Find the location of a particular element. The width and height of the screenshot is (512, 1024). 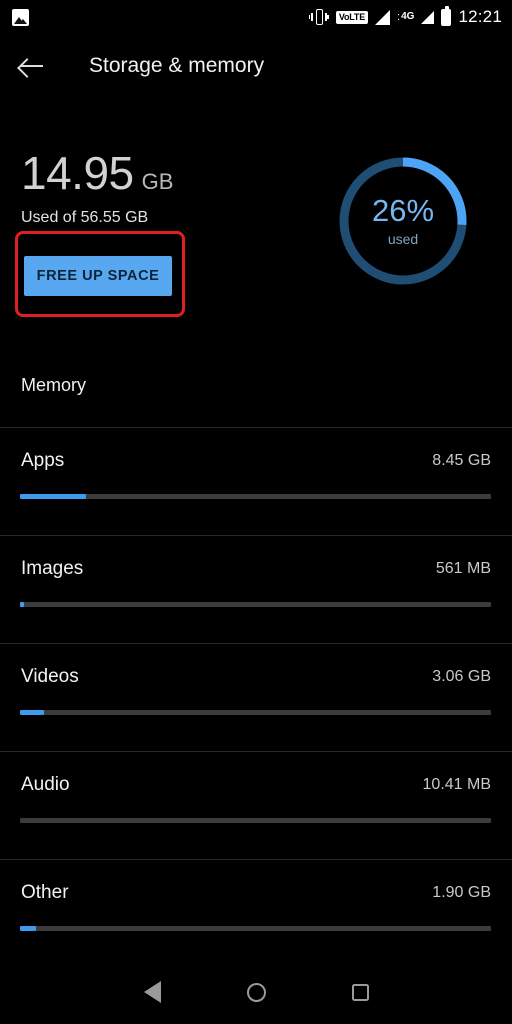

row-header: Videos 3.06 GB is located at coordinates (256, 677).